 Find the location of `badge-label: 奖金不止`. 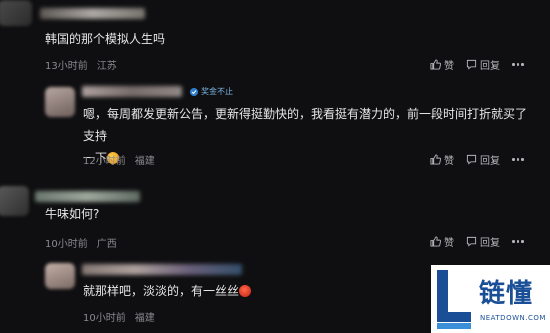

badge-label: 奖金不止 is located at coordinates (217, 91).